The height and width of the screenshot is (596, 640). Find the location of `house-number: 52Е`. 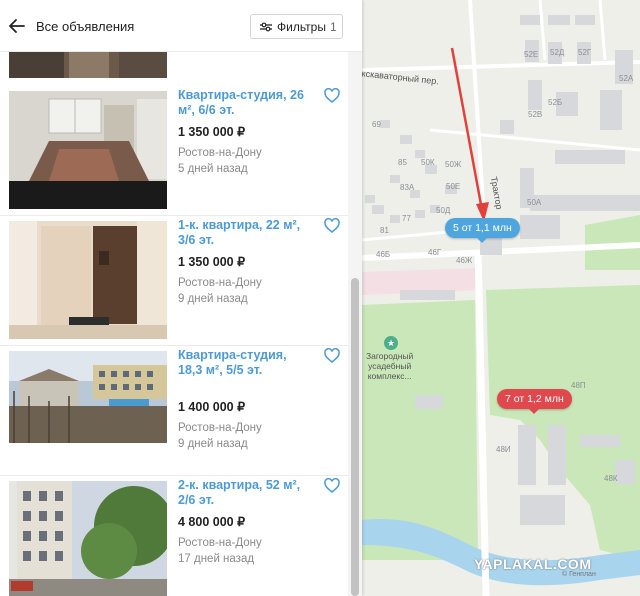

house-number: 52Е is located at coordinates (531, 54).